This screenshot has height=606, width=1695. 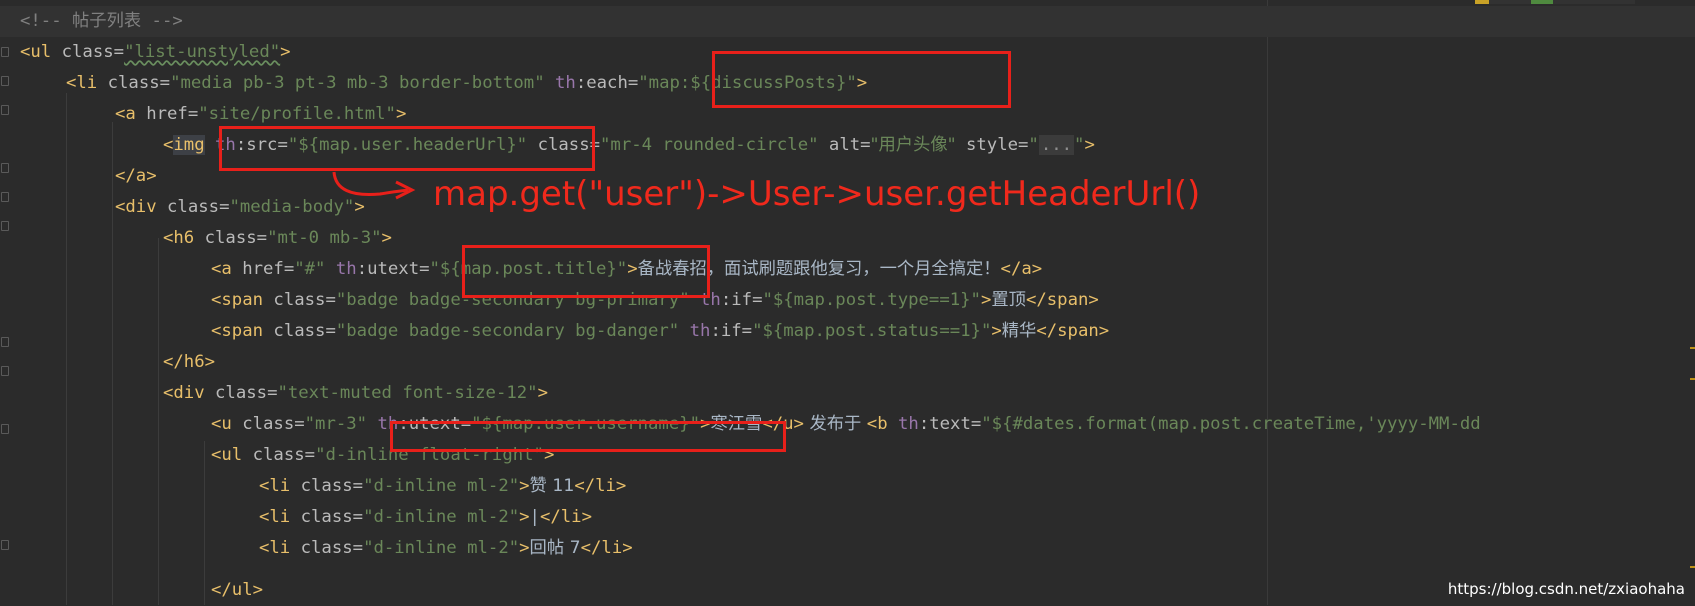 I want to click on right-margin-guide, so click(x=1267, y=302).